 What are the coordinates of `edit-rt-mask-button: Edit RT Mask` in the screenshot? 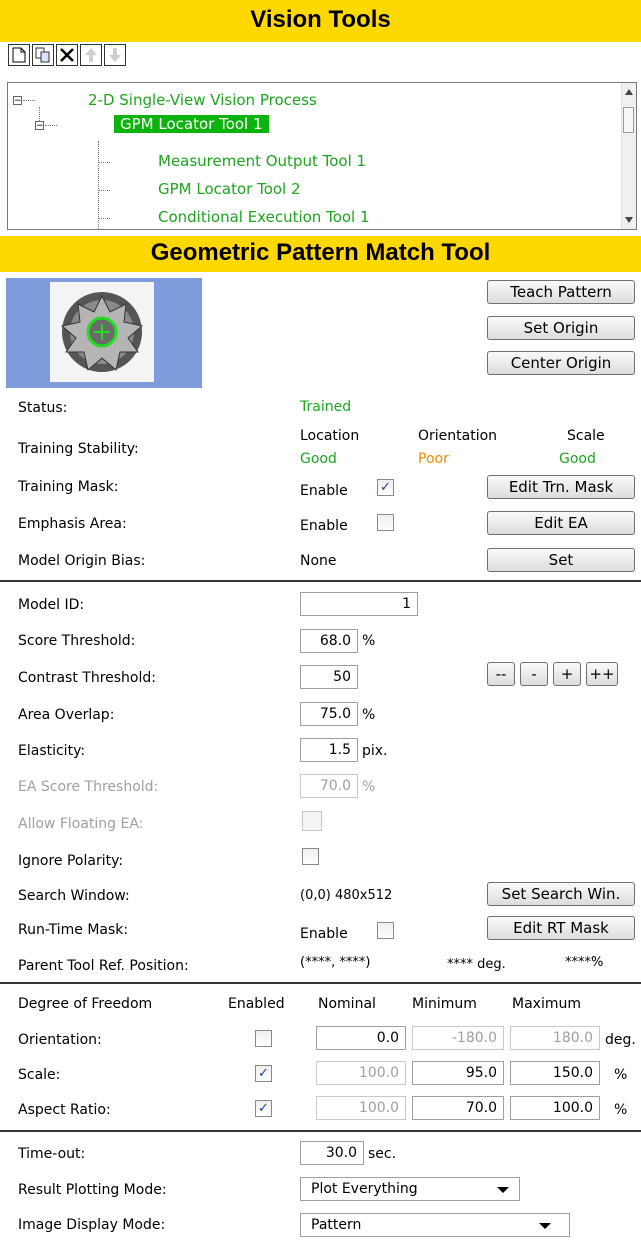 It's located at (561, 928).